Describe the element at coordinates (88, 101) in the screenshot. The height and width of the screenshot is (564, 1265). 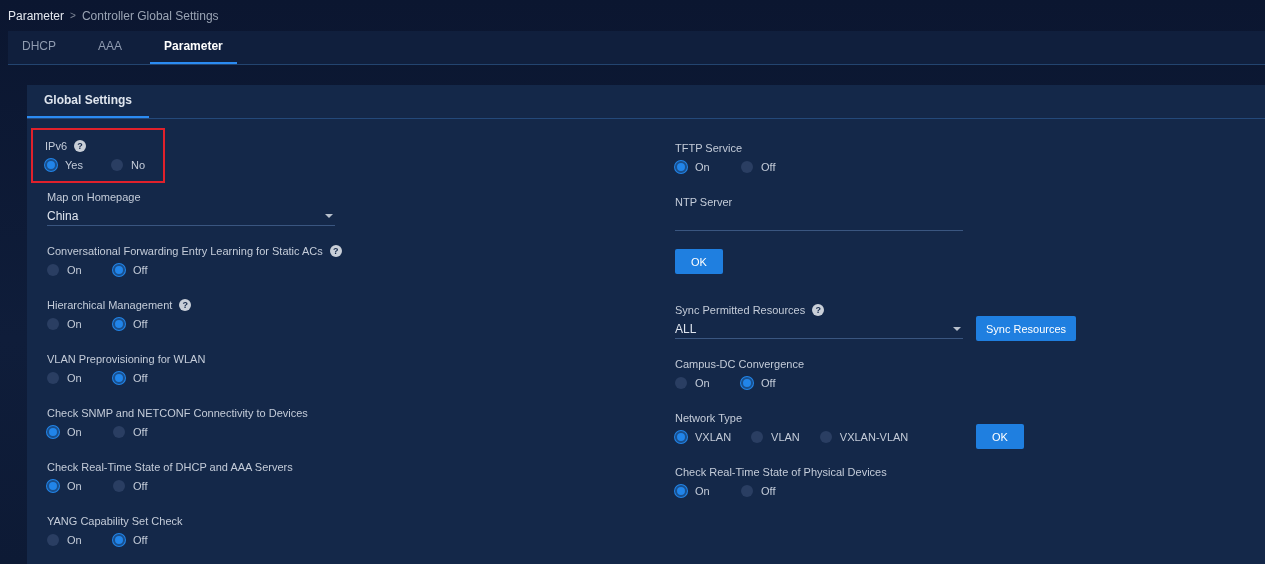
I see `panel-tab: Global Settings` at that location.